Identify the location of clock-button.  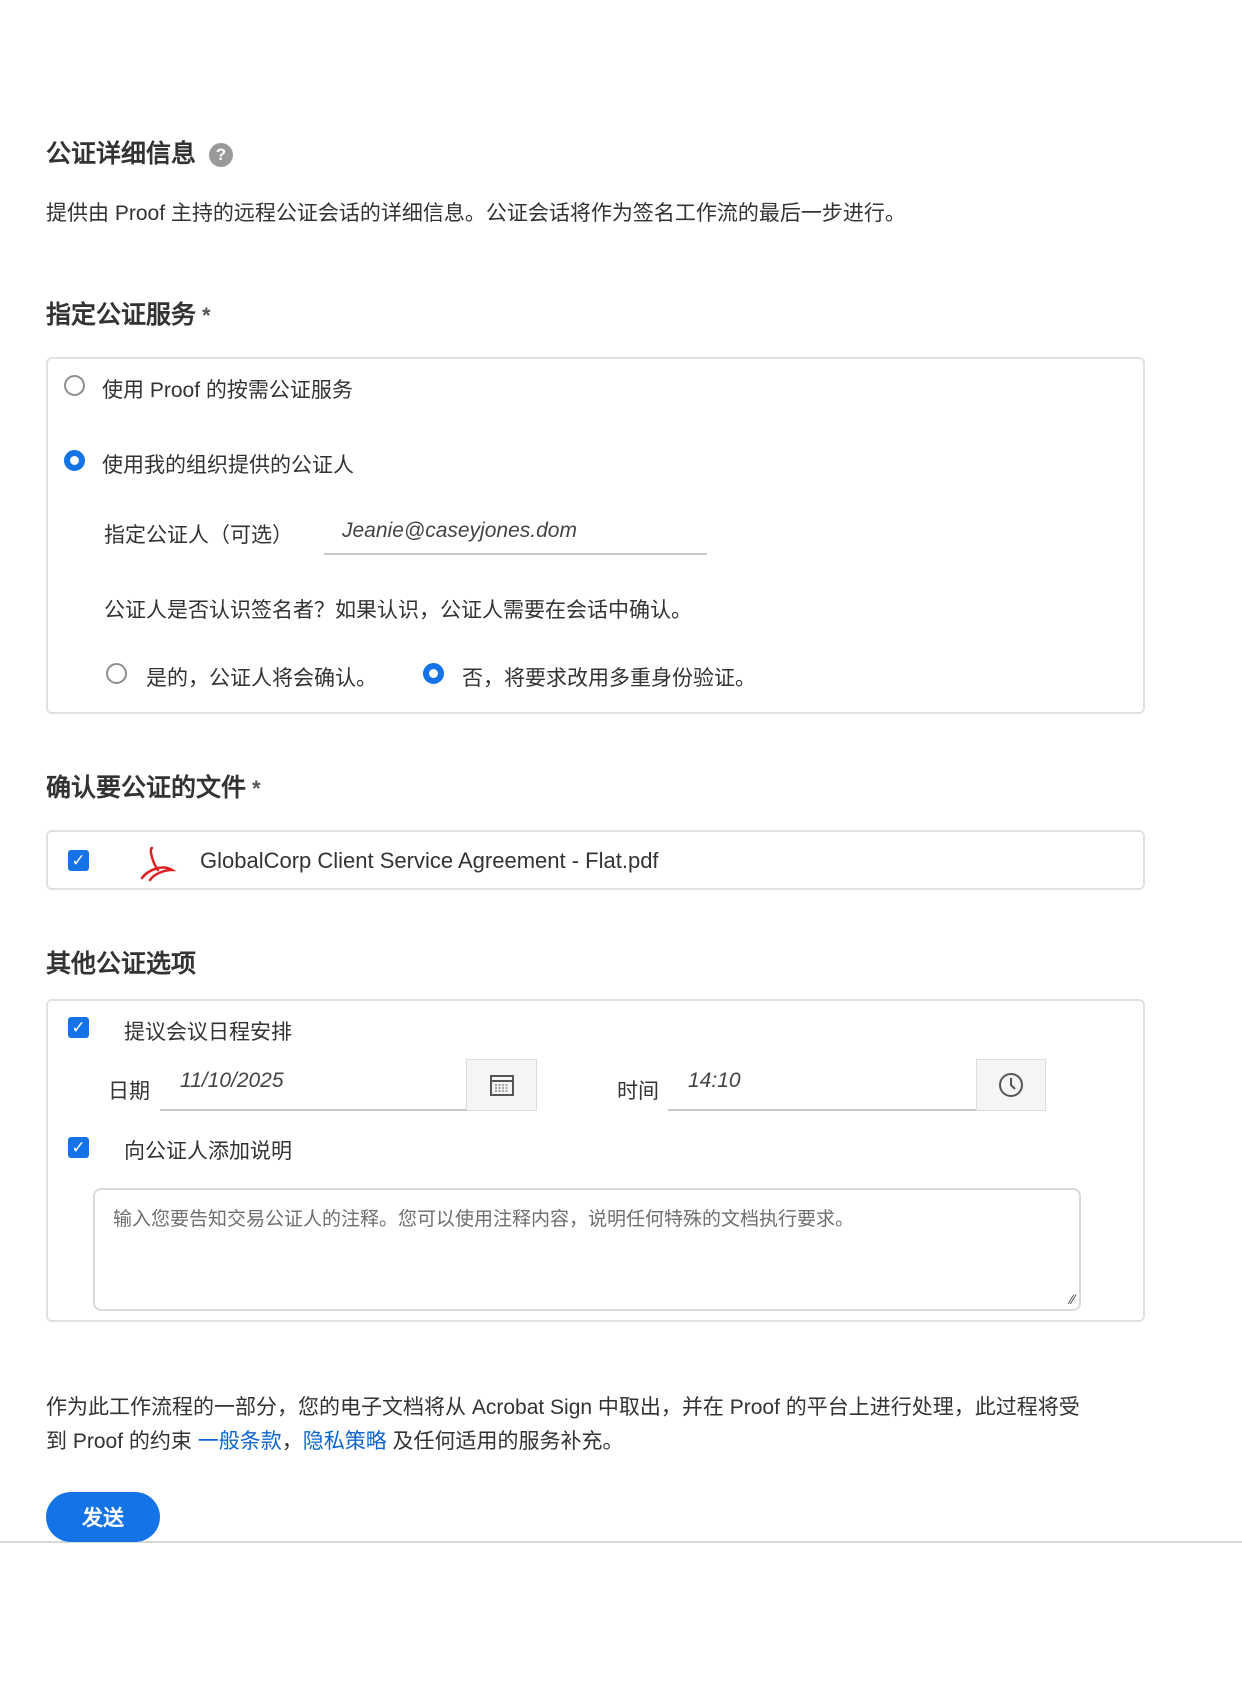
(1011, 1085).